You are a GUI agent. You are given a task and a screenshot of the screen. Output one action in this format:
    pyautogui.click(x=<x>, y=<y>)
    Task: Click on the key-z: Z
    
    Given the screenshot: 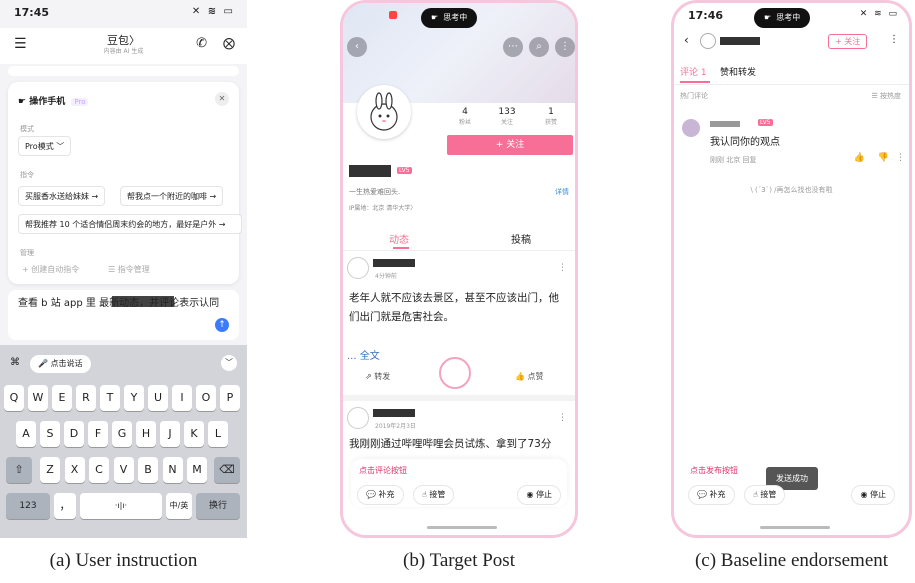 What is the action you would take?
    pyautogui.click(x=50, y=470)
    